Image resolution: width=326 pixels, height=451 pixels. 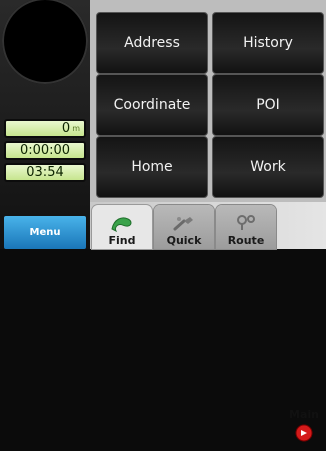 What do you see at coordinates (304, 433) in the screenshot?
I see `main-red-icon` at bounding box center [304, 433].